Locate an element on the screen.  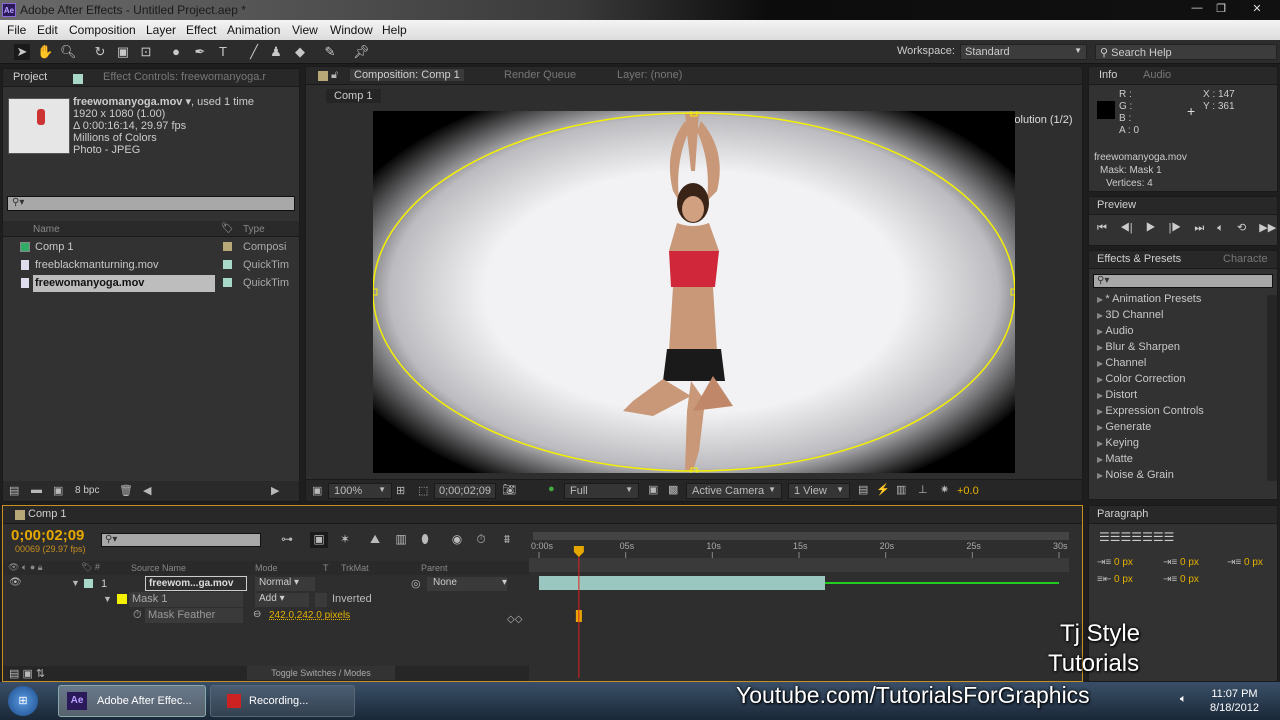
expand-icon: ▼ is located at coordinates (75, 583).